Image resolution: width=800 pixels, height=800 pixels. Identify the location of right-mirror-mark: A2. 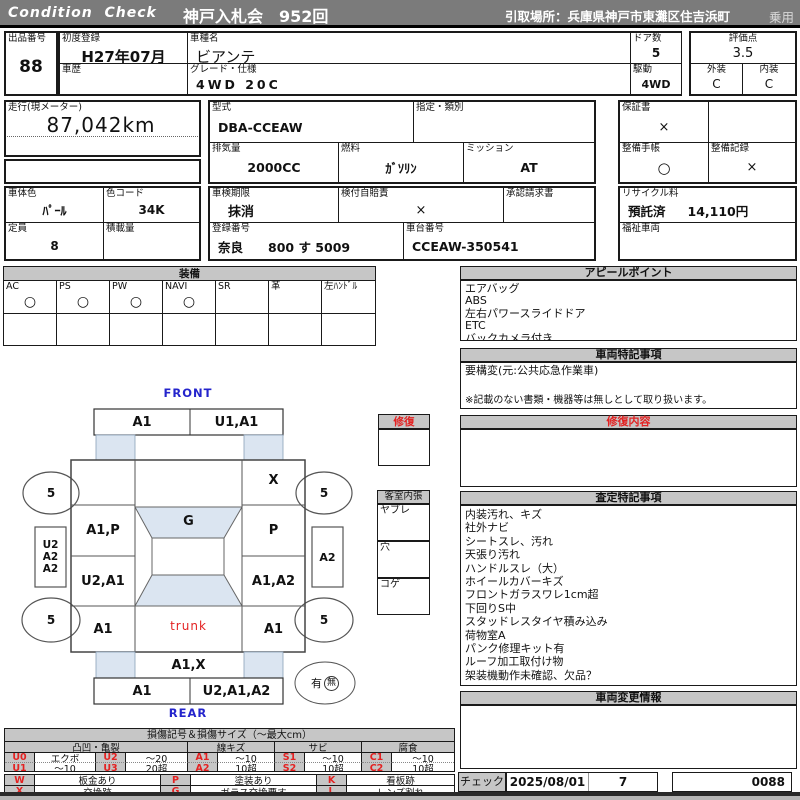
(327, 557).